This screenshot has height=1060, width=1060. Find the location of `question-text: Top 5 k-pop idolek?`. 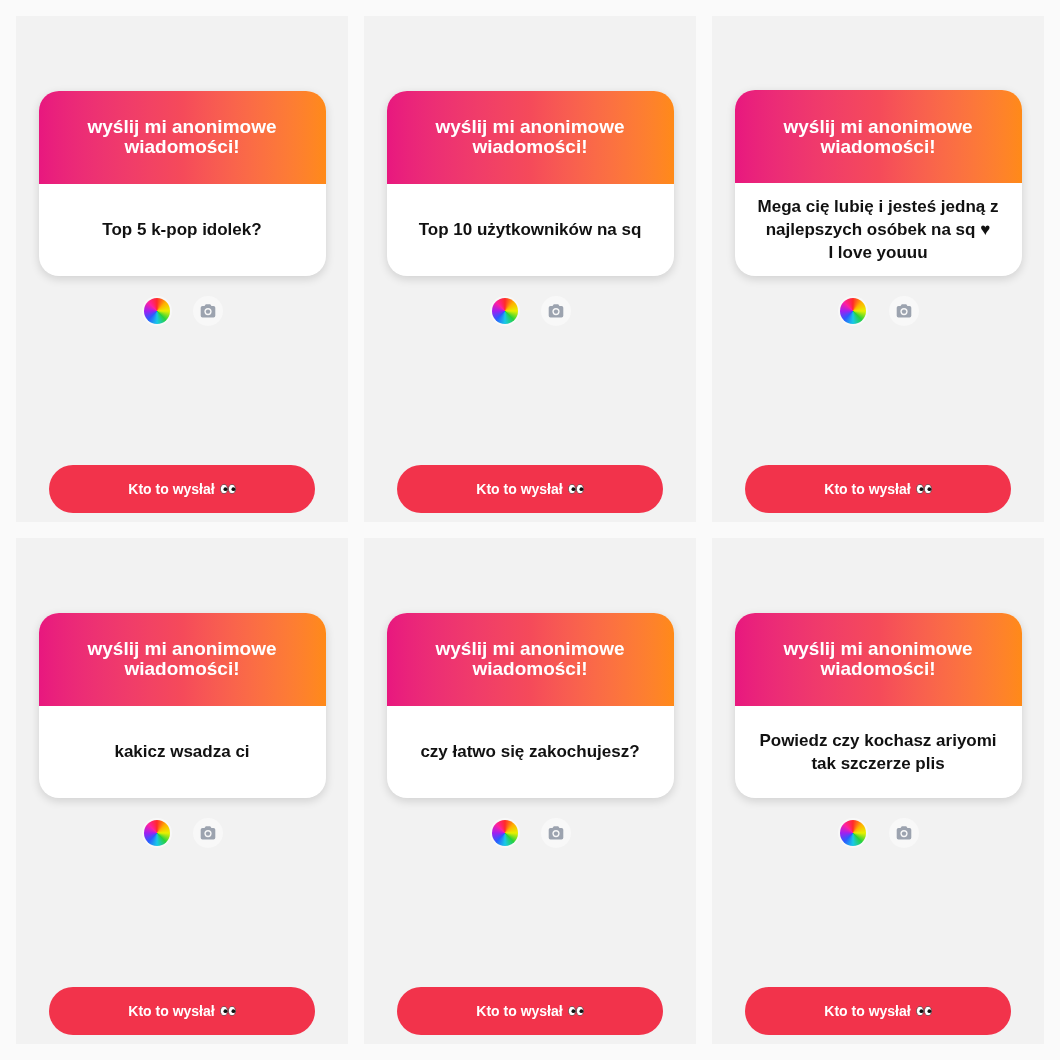

question-text: Top 5 k-pop idolek? is located at coordinates (182, 230).